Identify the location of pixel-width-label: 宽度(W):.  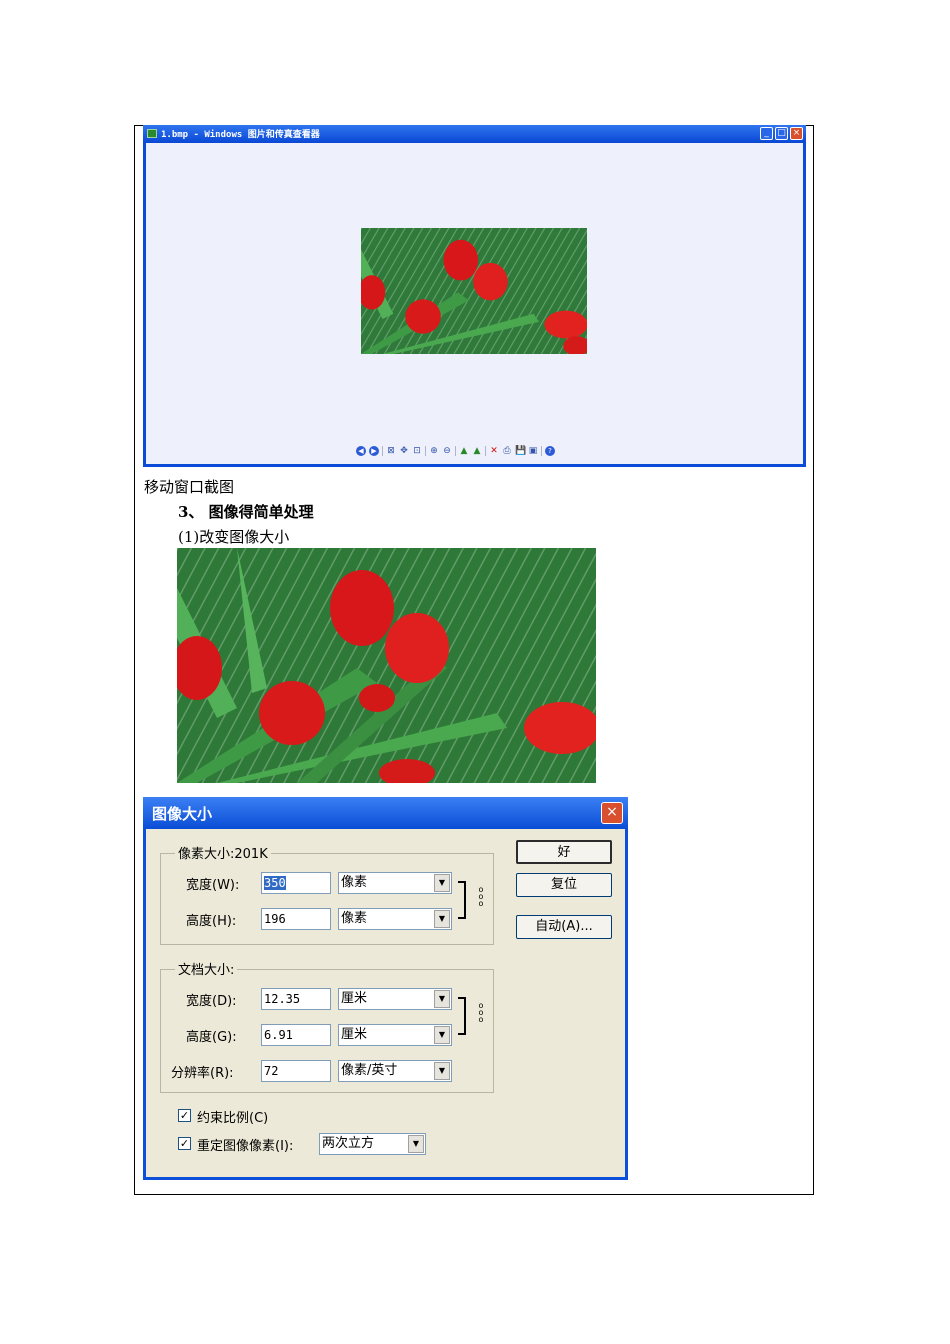
(213, 885).